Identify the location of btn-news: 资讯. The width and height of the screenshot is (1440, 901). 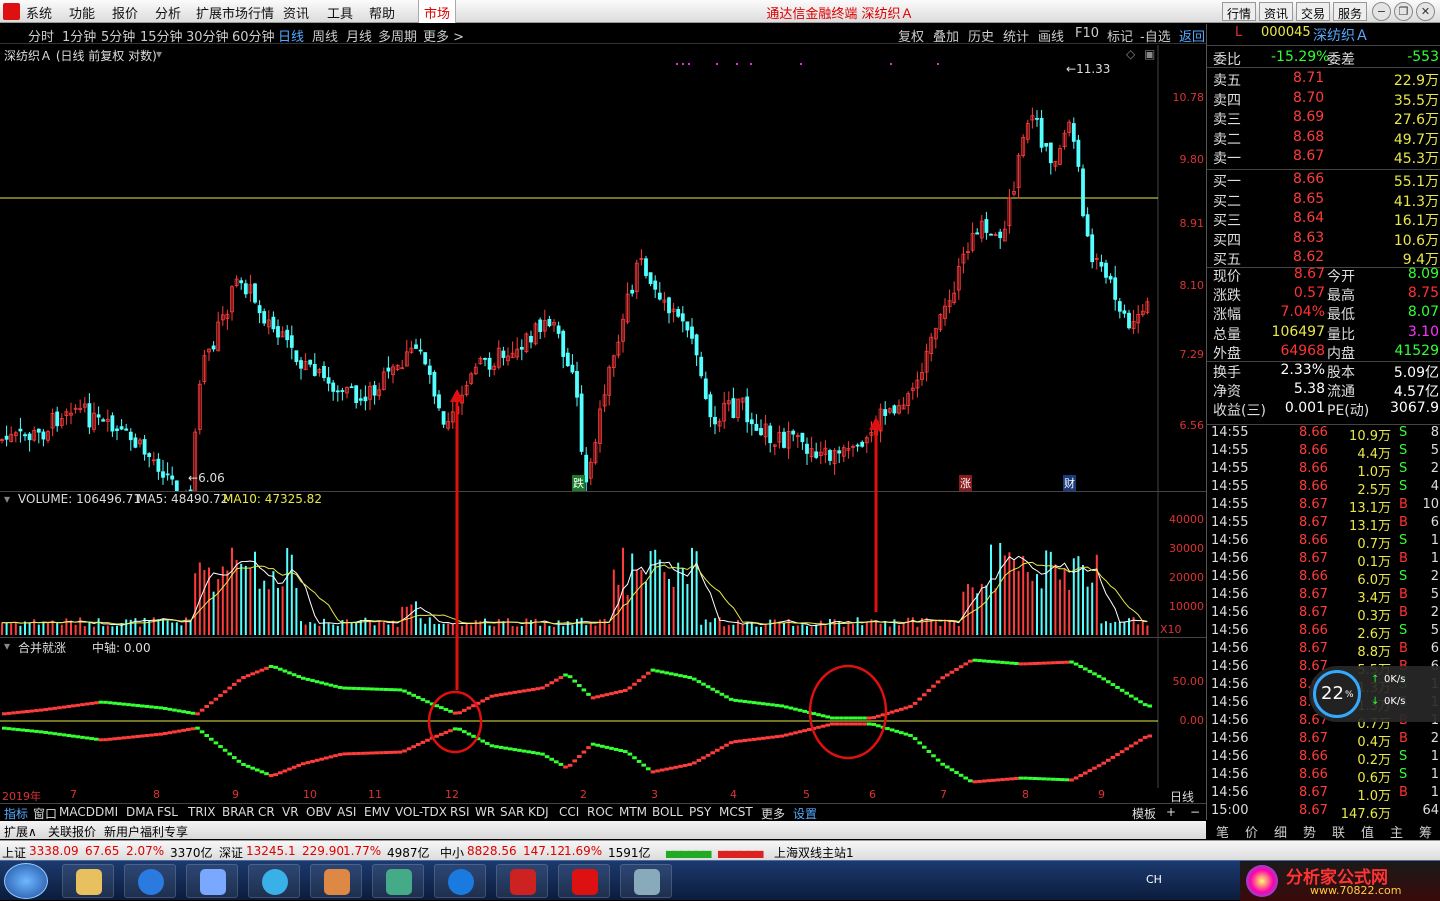
(1276, 11).